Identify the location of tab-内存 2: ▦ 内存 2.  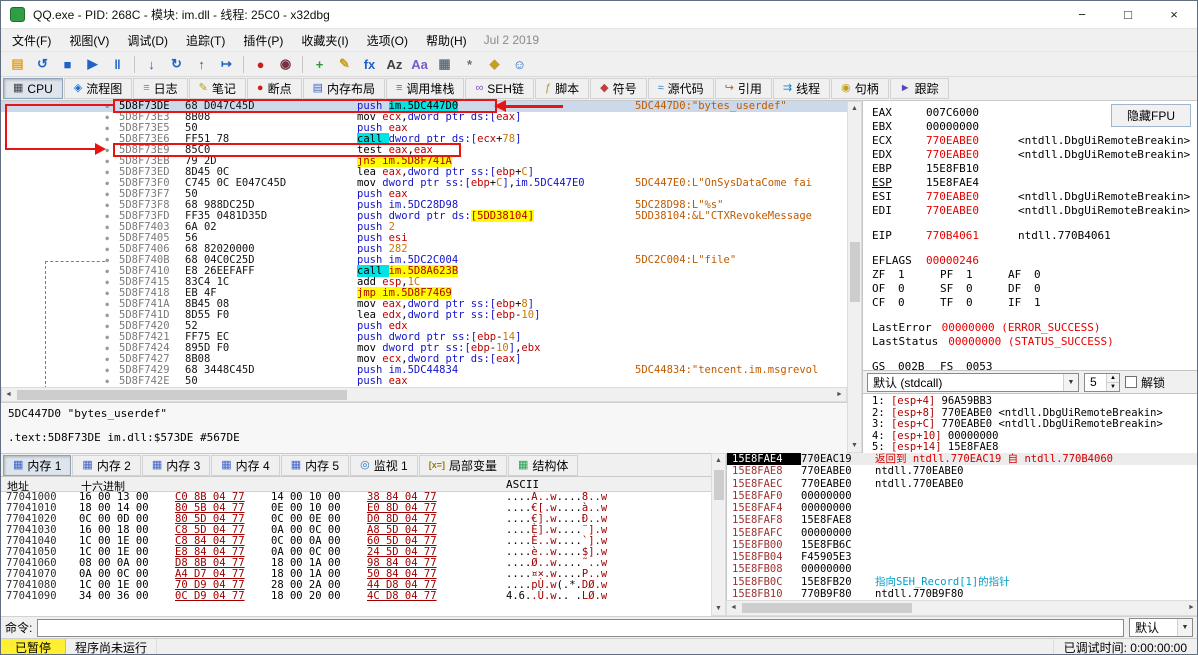
(106, 465).